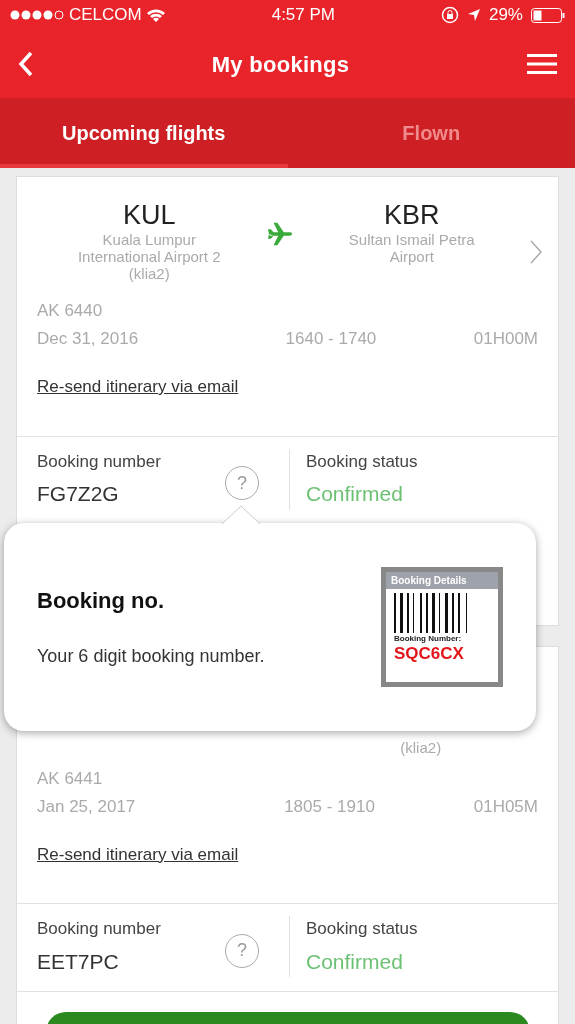  Describe the element at coordinates (86, 806) in the screenshot. I see `flight-date: Jan 25, 2017` at that location.